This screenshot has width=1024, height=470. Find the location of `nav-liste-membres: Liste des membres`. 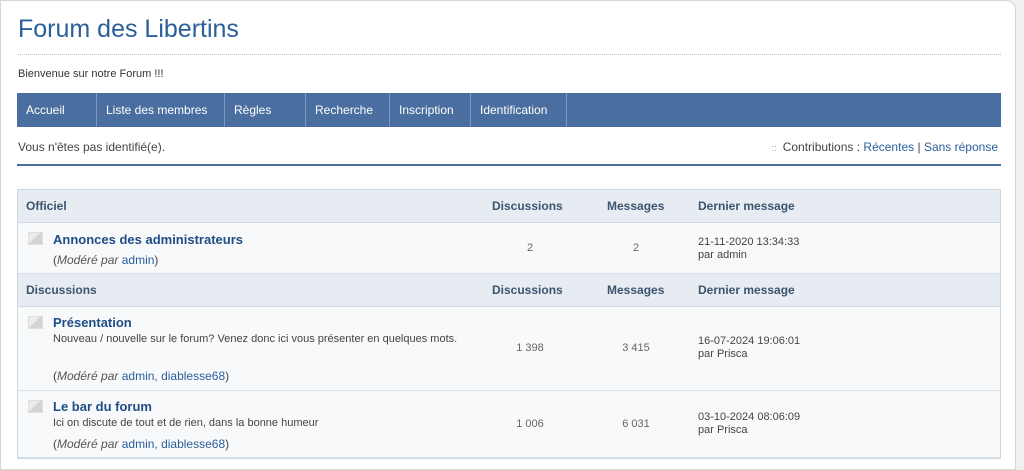

nav-liste-membres: Liste des membres is located at coordinates (161, 110).